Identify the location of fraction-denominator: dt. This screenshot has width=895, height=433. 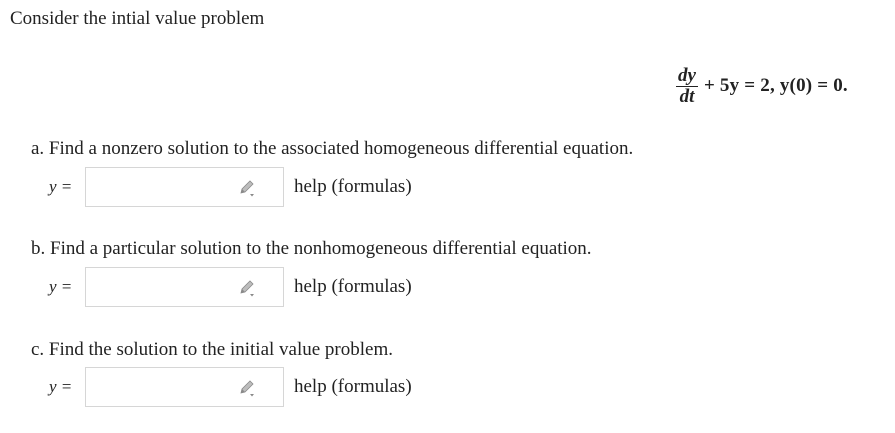
(687, 96).